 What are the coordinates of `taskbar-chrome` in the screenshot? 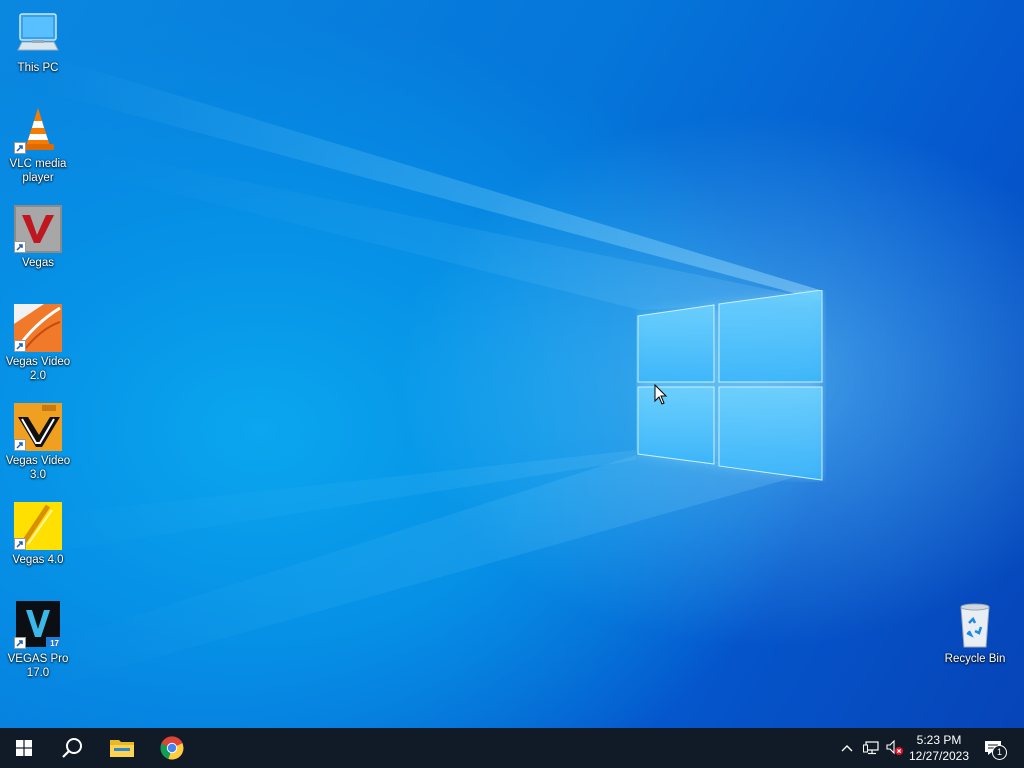 It's located at (172, 748).